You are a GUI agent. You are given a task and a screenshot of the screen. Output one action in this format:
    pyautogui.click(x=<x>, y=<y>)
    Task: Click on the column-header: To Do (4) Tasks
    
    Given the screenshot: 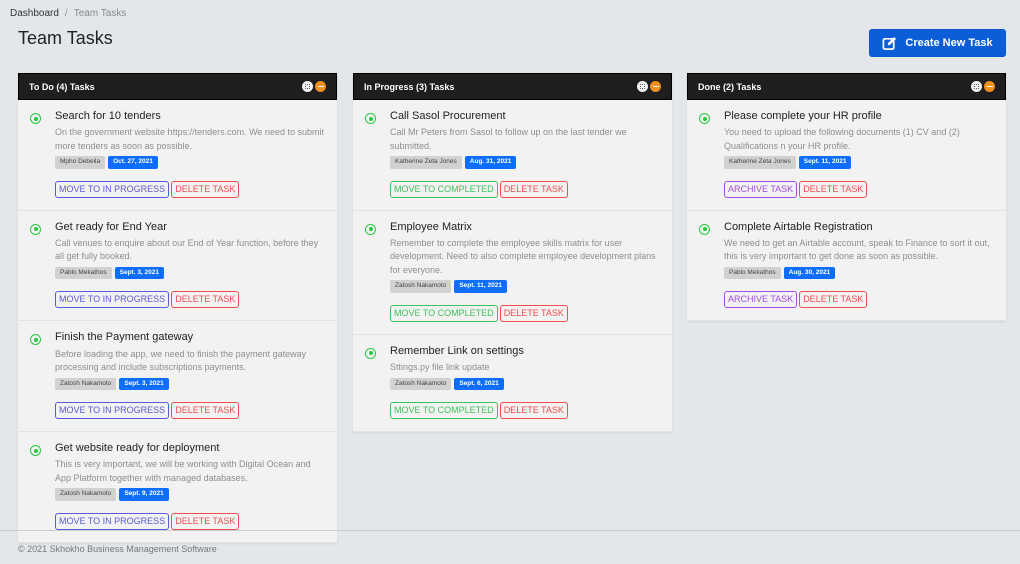 What is the action you would take?
    pyautogui.click(x=177, y=86)
    